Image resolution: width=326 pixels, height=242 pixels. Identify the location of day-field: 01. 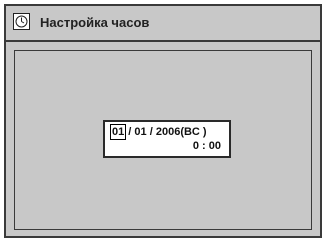
(140, 132).